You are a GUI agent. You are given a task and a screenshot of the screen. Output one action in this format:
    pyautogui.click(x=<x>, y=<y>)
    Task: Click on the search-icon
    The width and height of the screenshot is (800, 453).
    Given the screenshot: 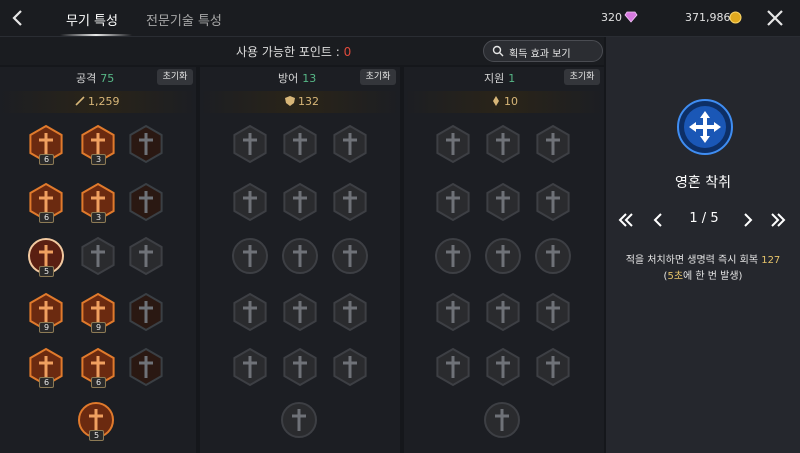 What is the action you would take?
    pyautogui.click(x=498, y=51)
    